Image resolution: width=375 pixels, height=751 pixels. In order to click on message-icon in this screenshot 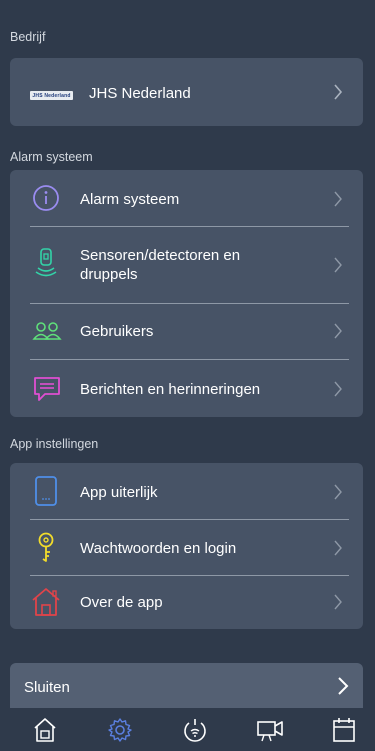, I will do `click(47, 389)`.